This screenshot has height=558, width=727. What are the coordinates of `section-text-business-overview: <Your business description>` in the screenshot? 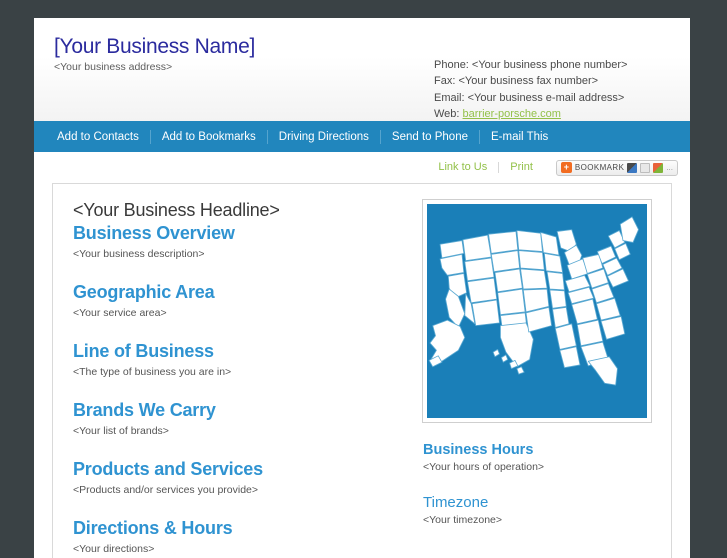 It's located at (139, 254).